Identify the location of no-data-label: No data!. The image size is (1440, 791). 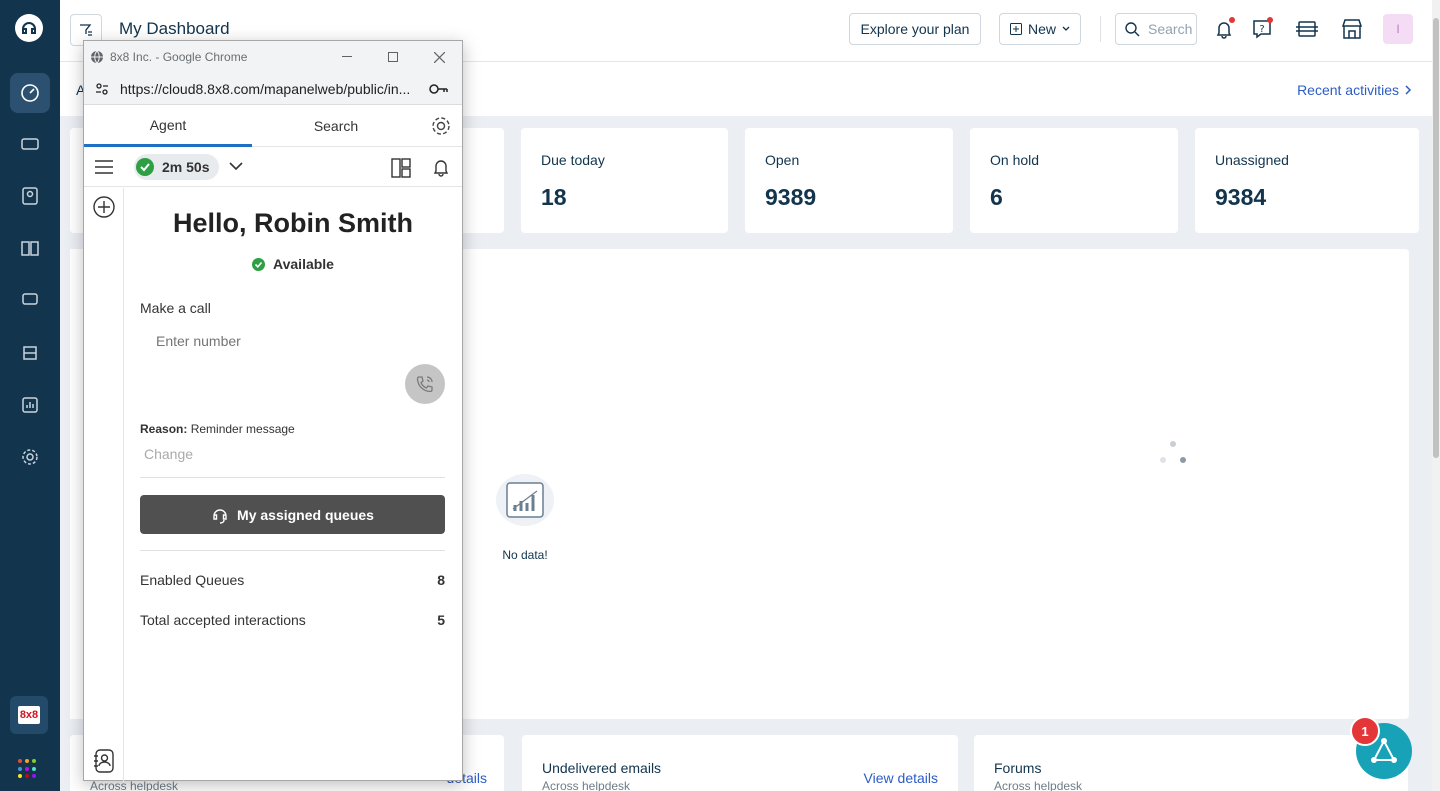
(525, 555).